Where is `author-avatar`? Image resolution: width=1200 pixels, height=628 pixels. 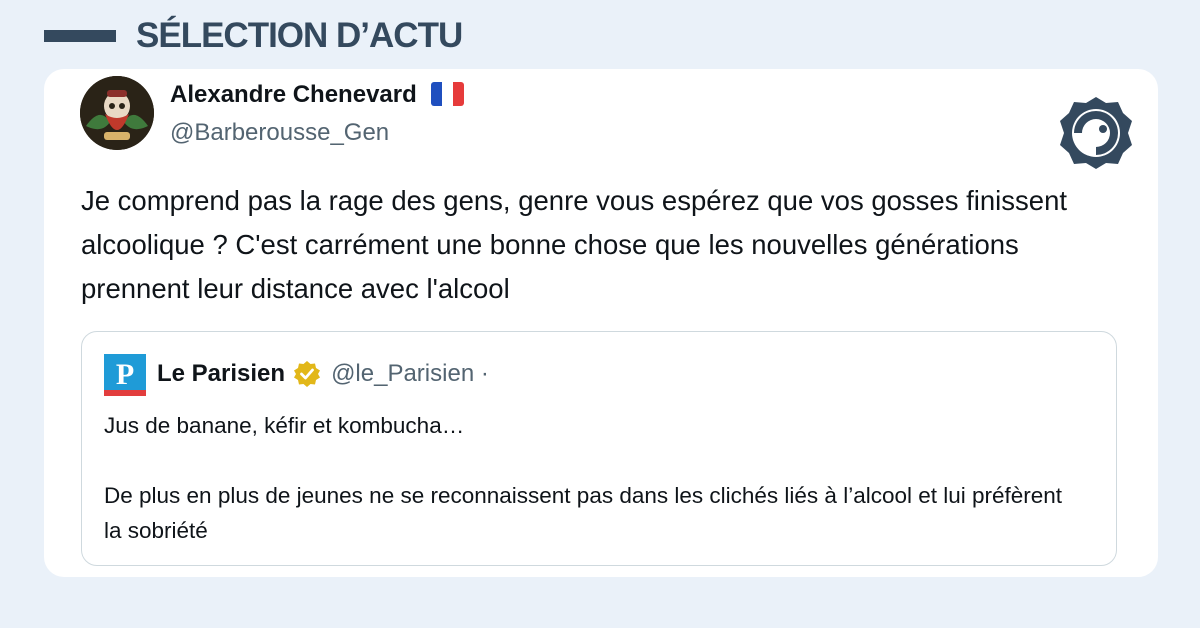
author-avatar is located at coordinates (117, 113).